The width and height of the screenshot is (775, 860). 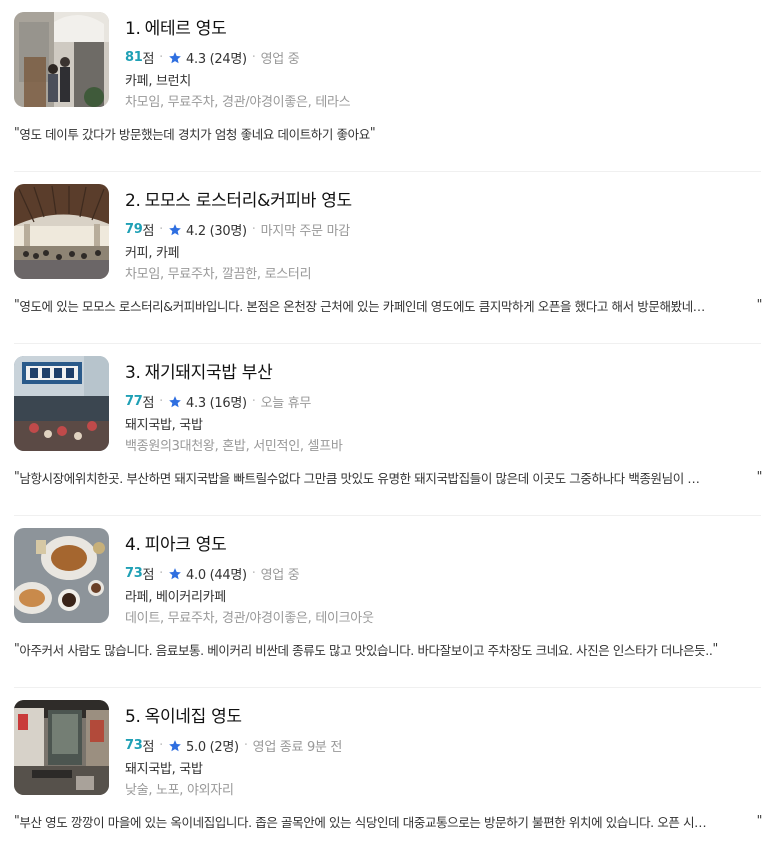 I want to click on place-rank: 3., so click(x=133, y=373).